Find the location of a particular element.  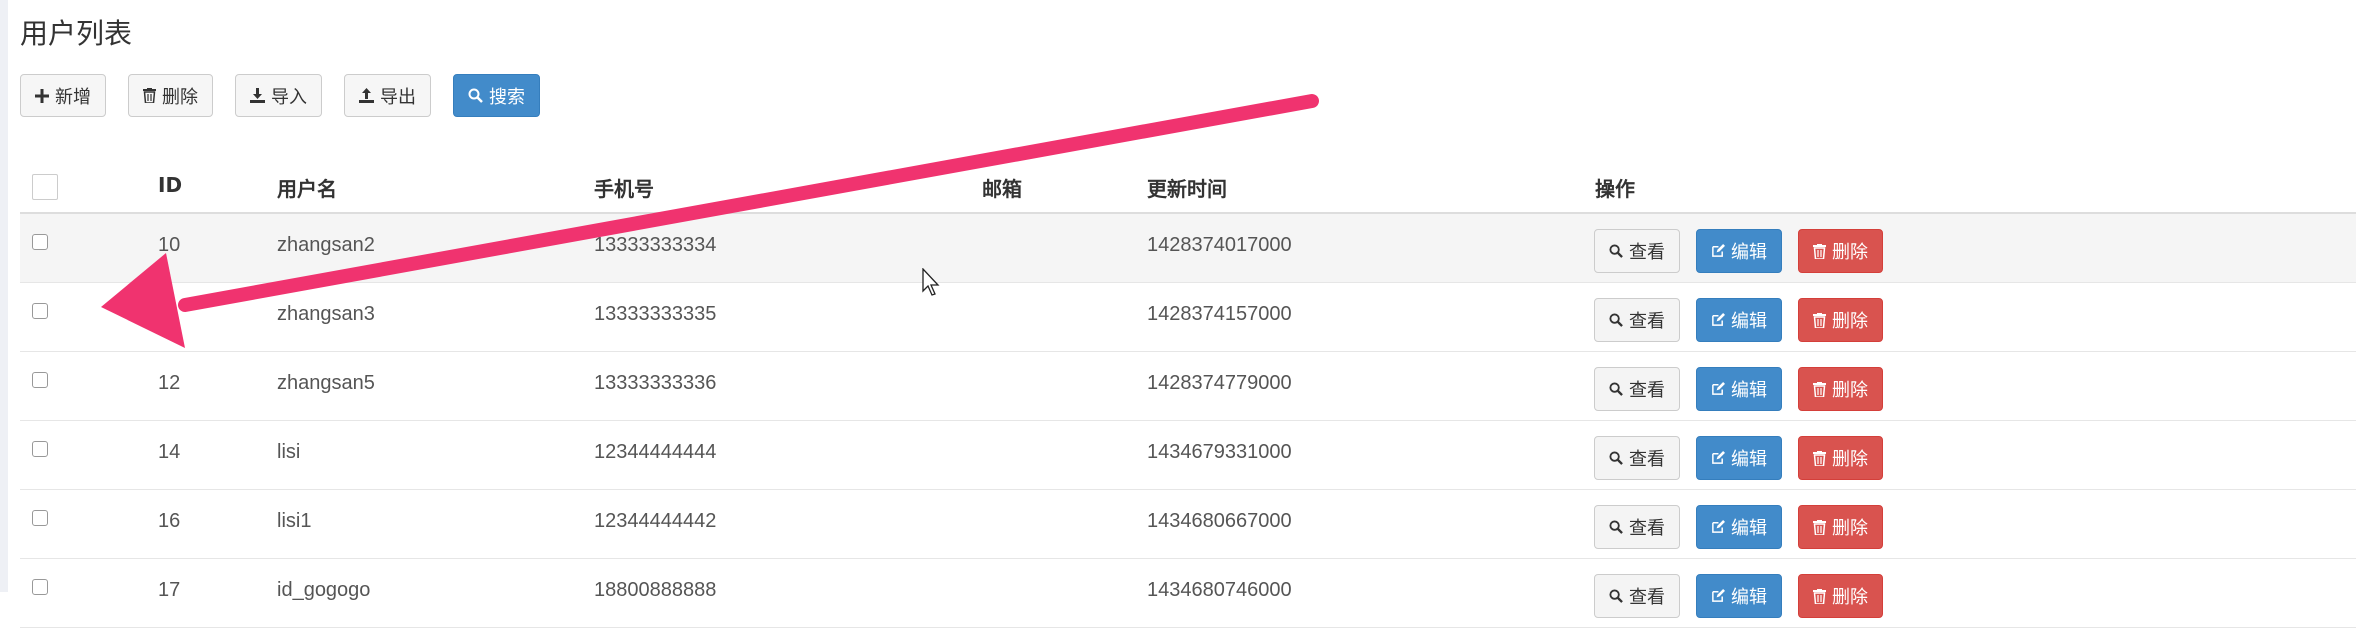

delete-button: 删除 is located at coordinates (170, 95).